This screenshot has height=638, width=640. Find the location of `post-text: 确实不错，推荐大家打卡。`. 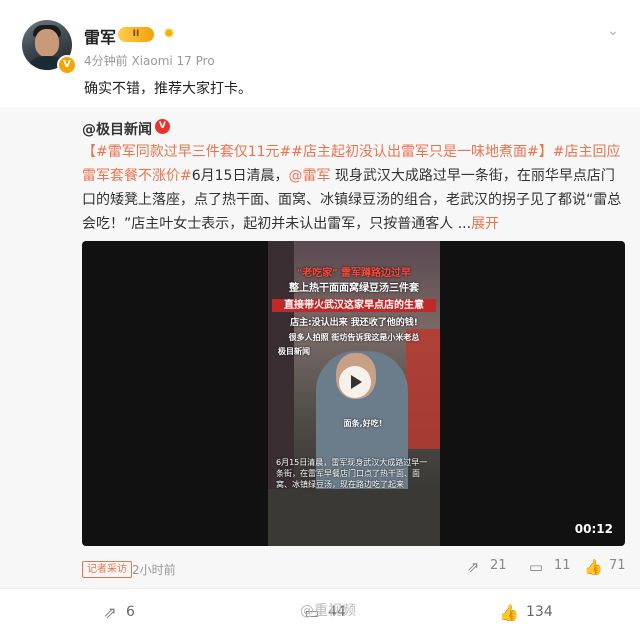

post-text: 确实不错，推荐大家打卡。 is located at coordinates (168, 89).